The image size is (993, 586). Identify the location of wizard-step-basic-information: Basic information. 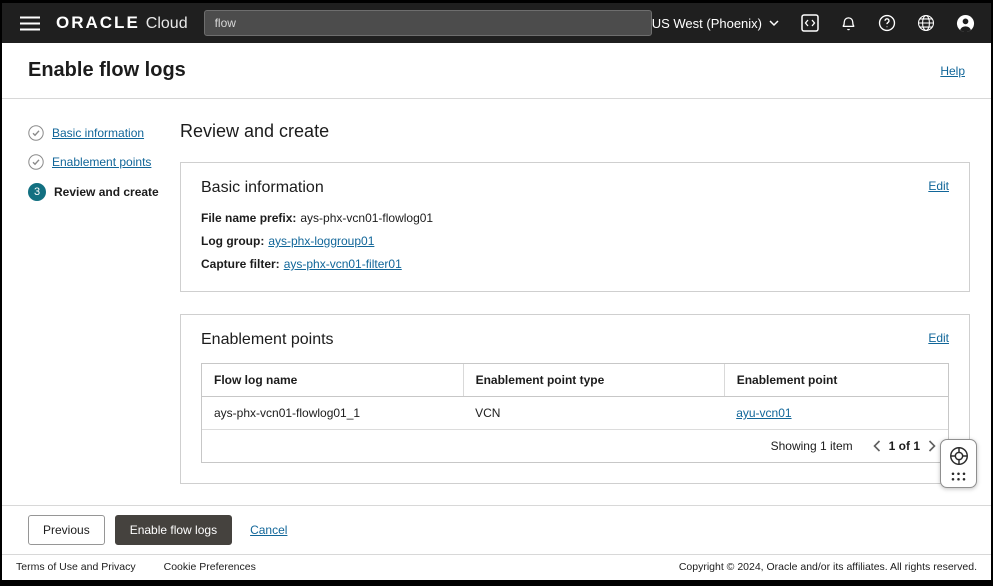
(104, 133).